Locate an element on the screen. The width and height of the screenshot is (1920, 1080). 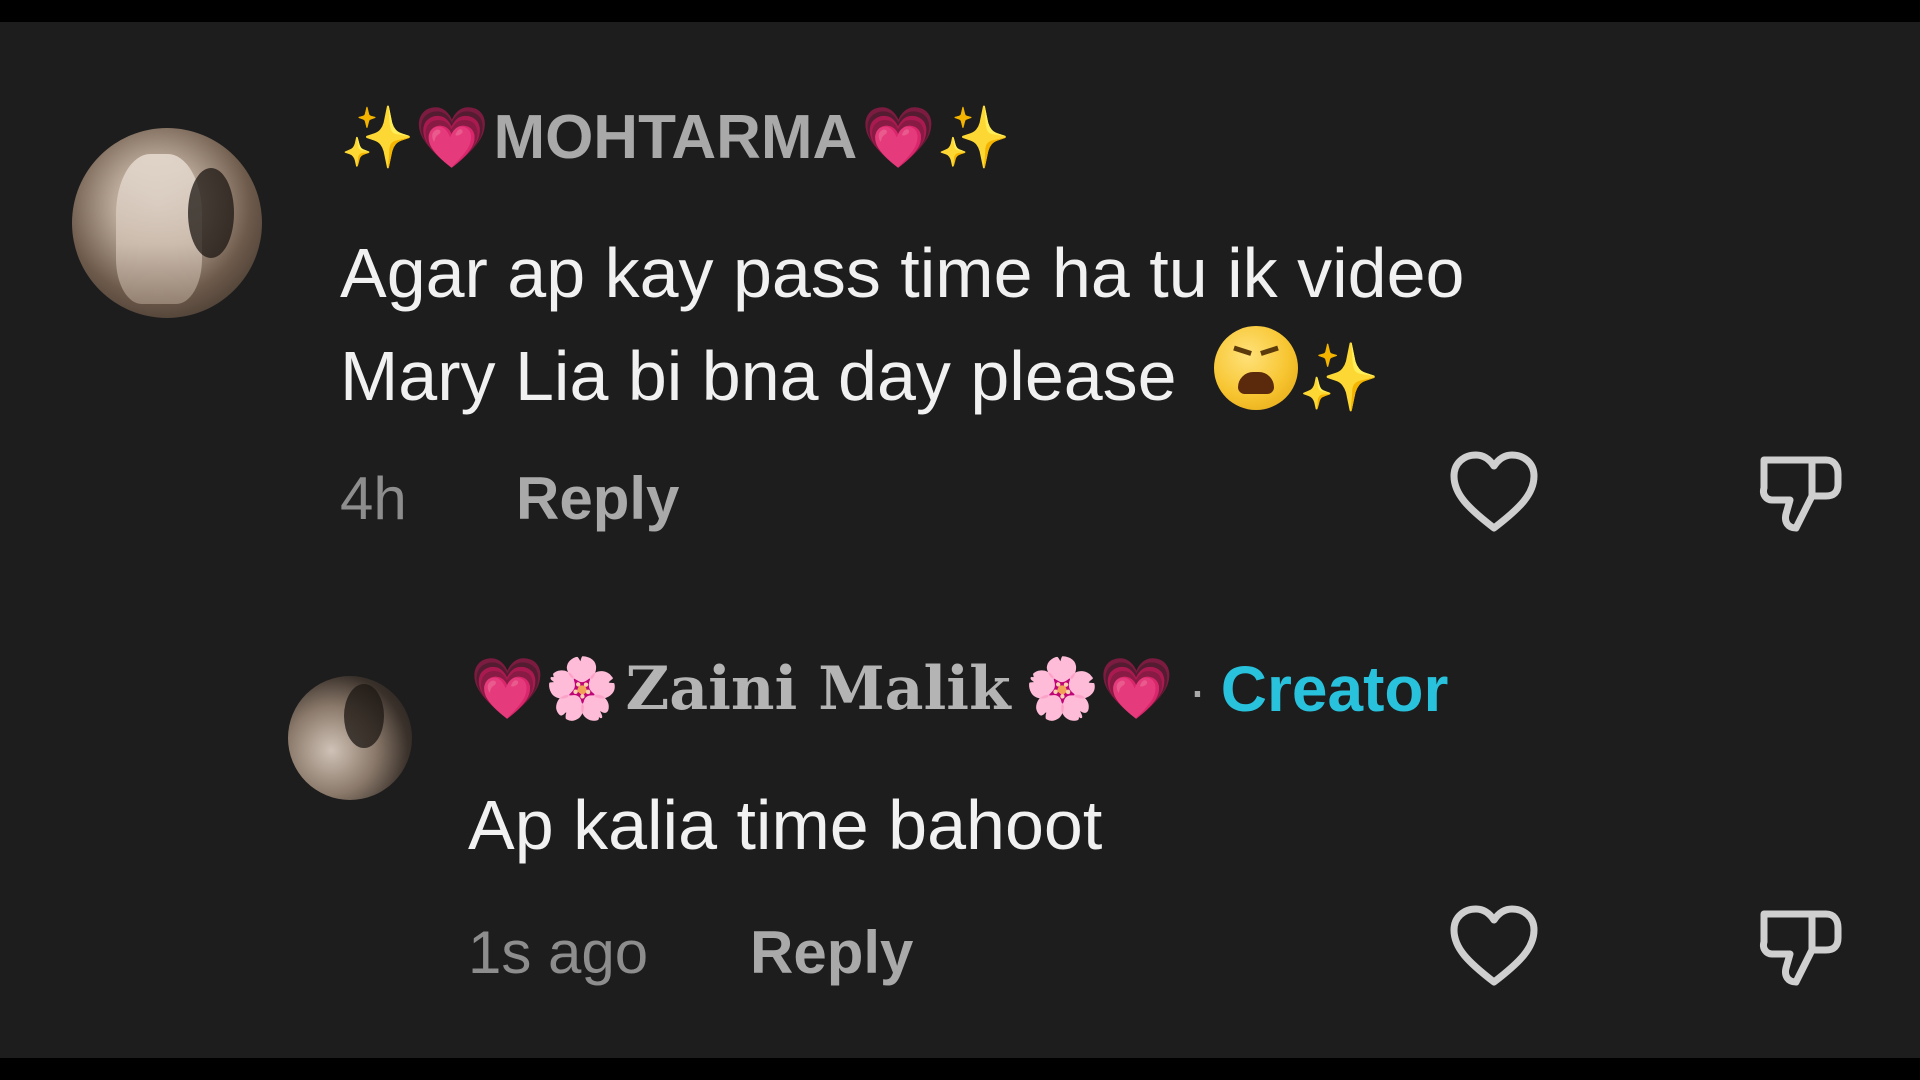
timestamp: 4h is located at coordinates (373, 498).